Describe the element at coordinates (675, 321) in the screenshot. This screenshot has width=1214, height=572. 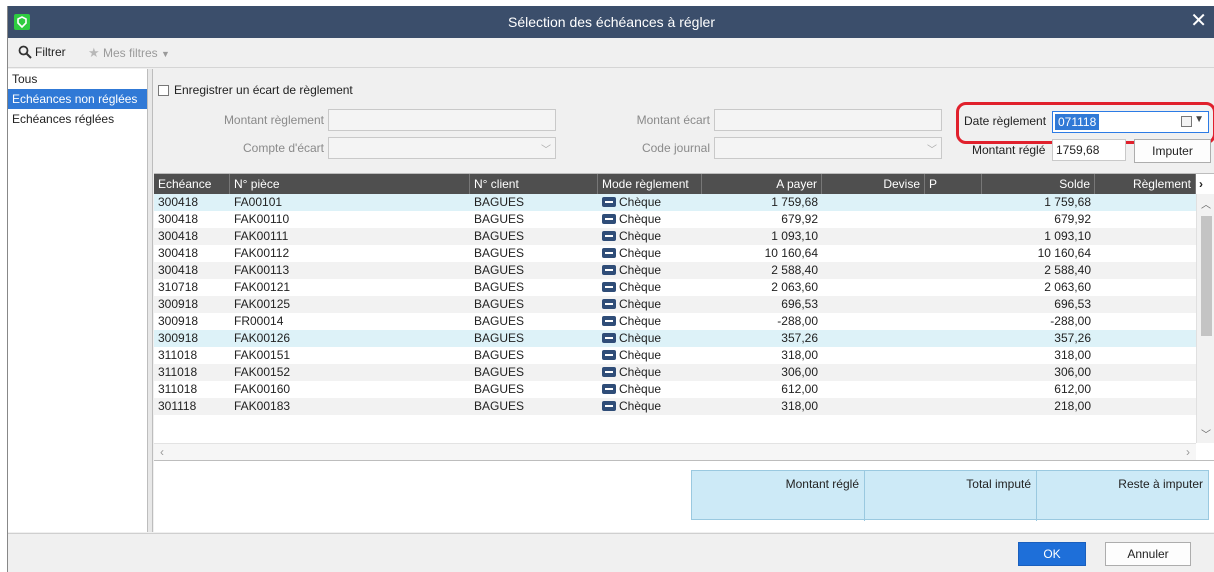
I see `table-row: 300918 FR00014 BAGUES Chèque -288,00 -288,00` at that location.